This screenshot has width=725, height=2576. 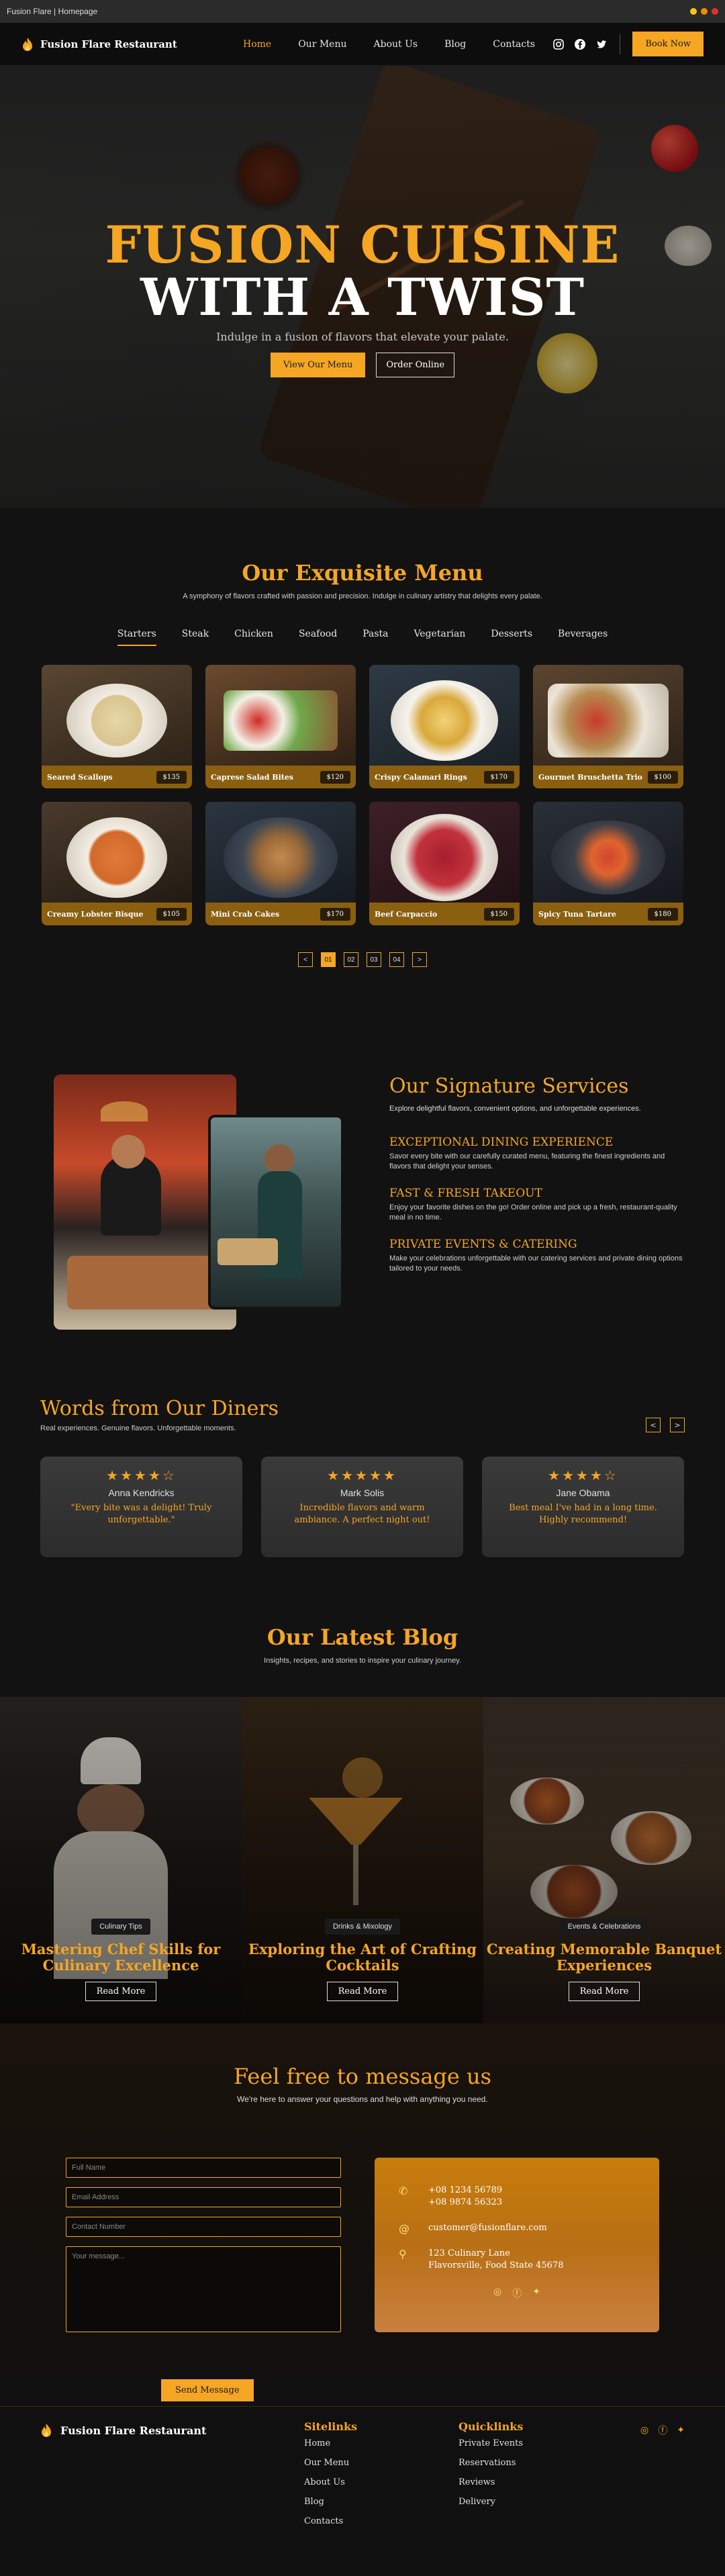 I want to click on footer-link-blog: Blog, so click(x=381, y=2502).